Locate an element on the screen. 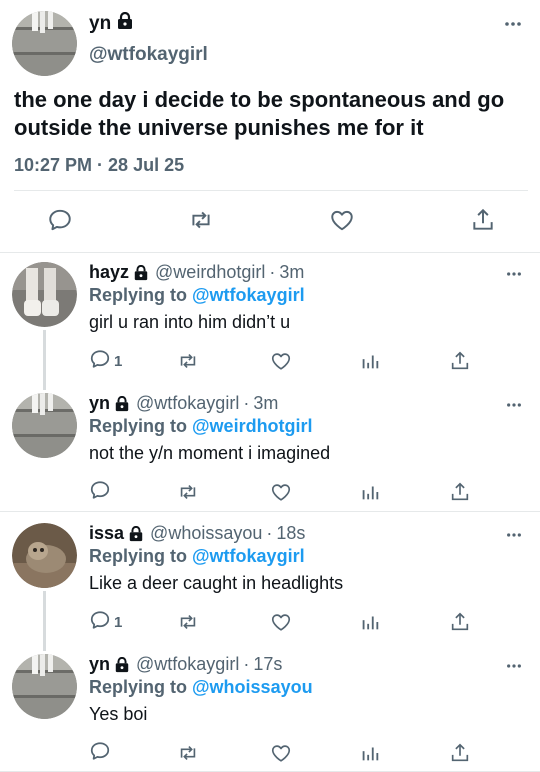  author-name: hayz is located at coordinates (109, 272).